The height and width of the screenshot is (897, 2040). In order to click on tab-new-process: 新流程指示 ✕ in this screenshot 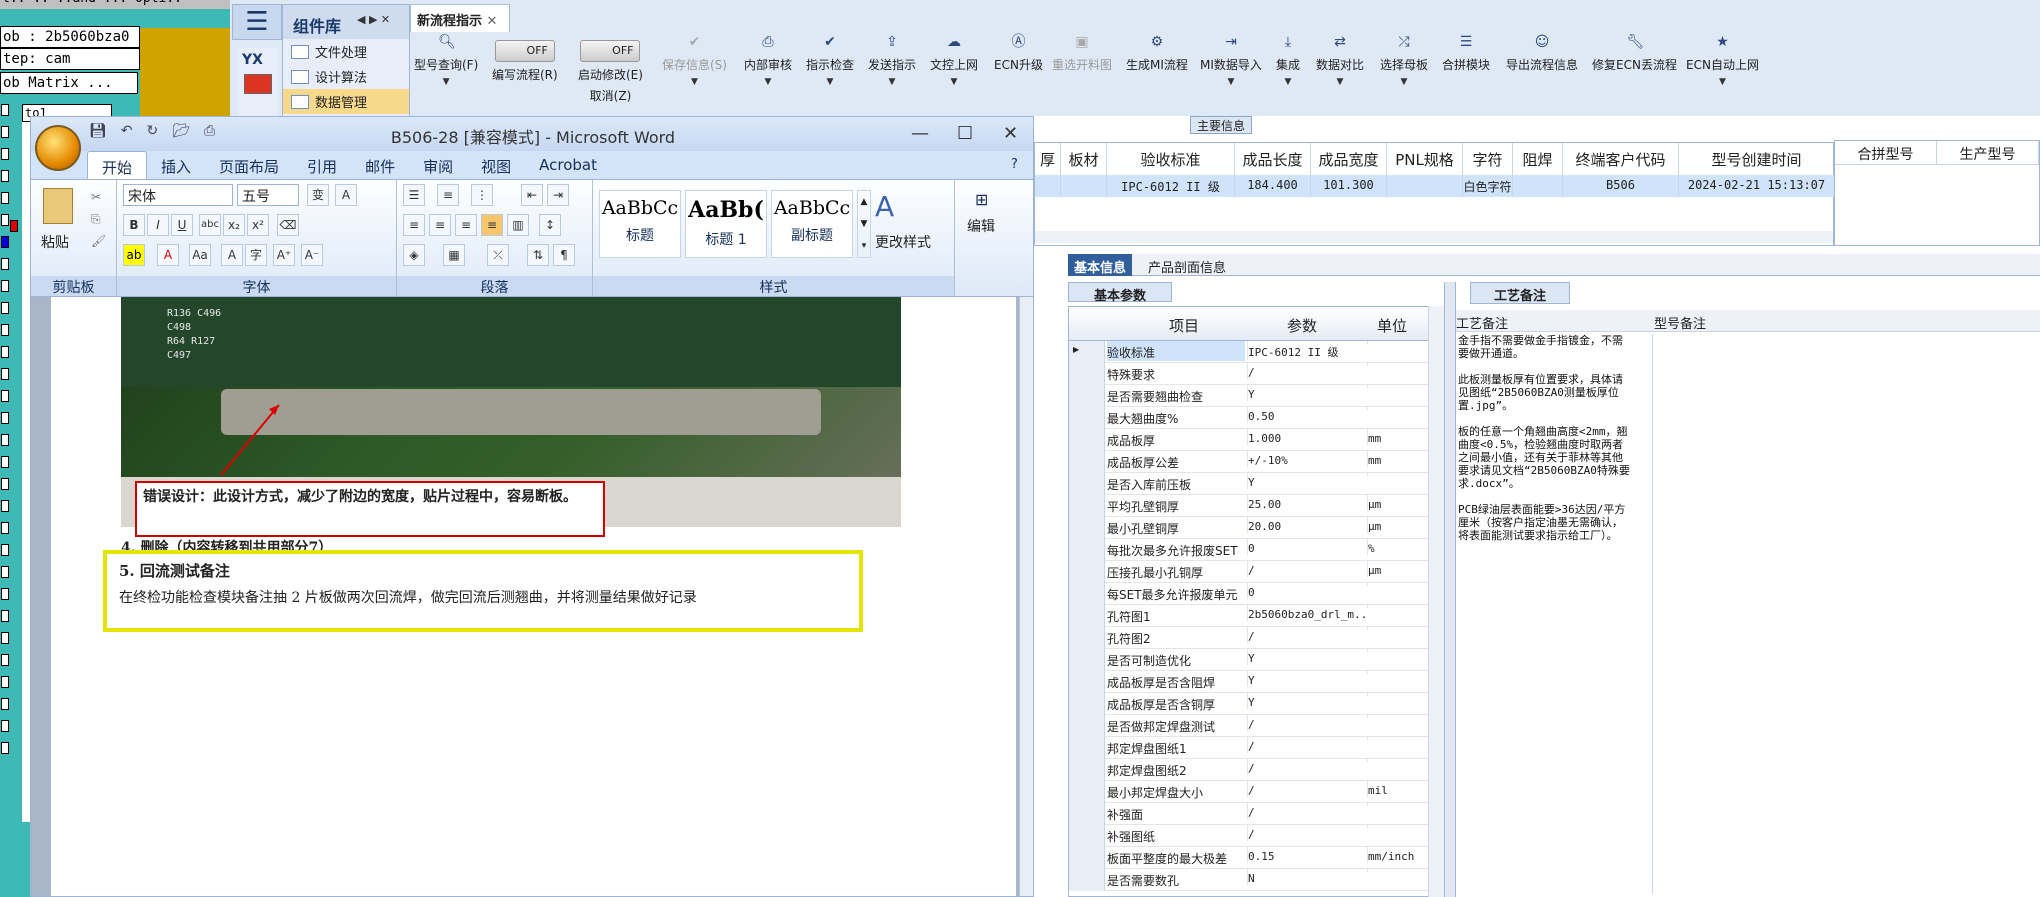, I will do `click(460, 18)`.